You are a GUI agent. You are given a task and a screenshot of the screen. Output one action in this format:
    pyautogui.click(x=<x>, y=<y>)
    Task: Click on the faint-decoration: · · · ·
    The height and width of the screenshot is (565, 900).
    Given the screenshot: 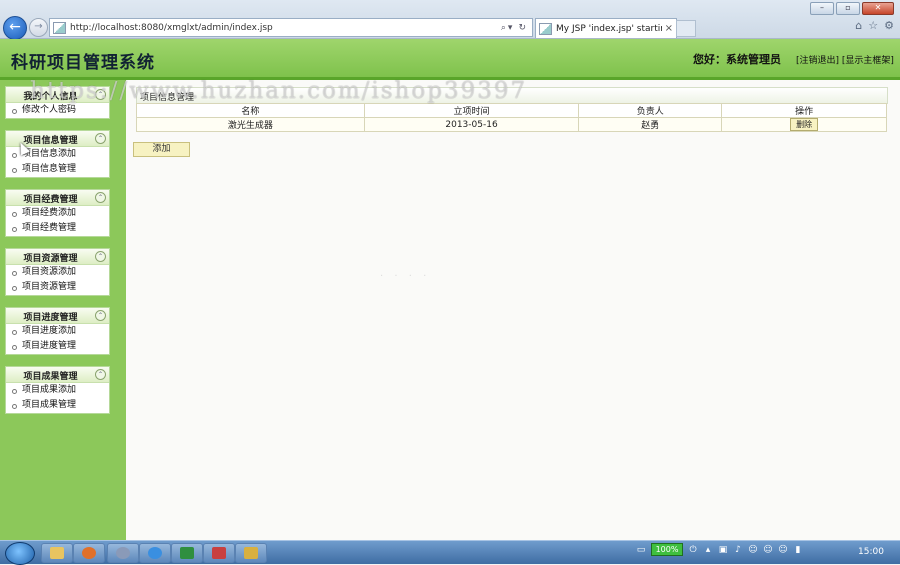 What is the action you would take?
    pyautogui.click(x=405, y=276)
    